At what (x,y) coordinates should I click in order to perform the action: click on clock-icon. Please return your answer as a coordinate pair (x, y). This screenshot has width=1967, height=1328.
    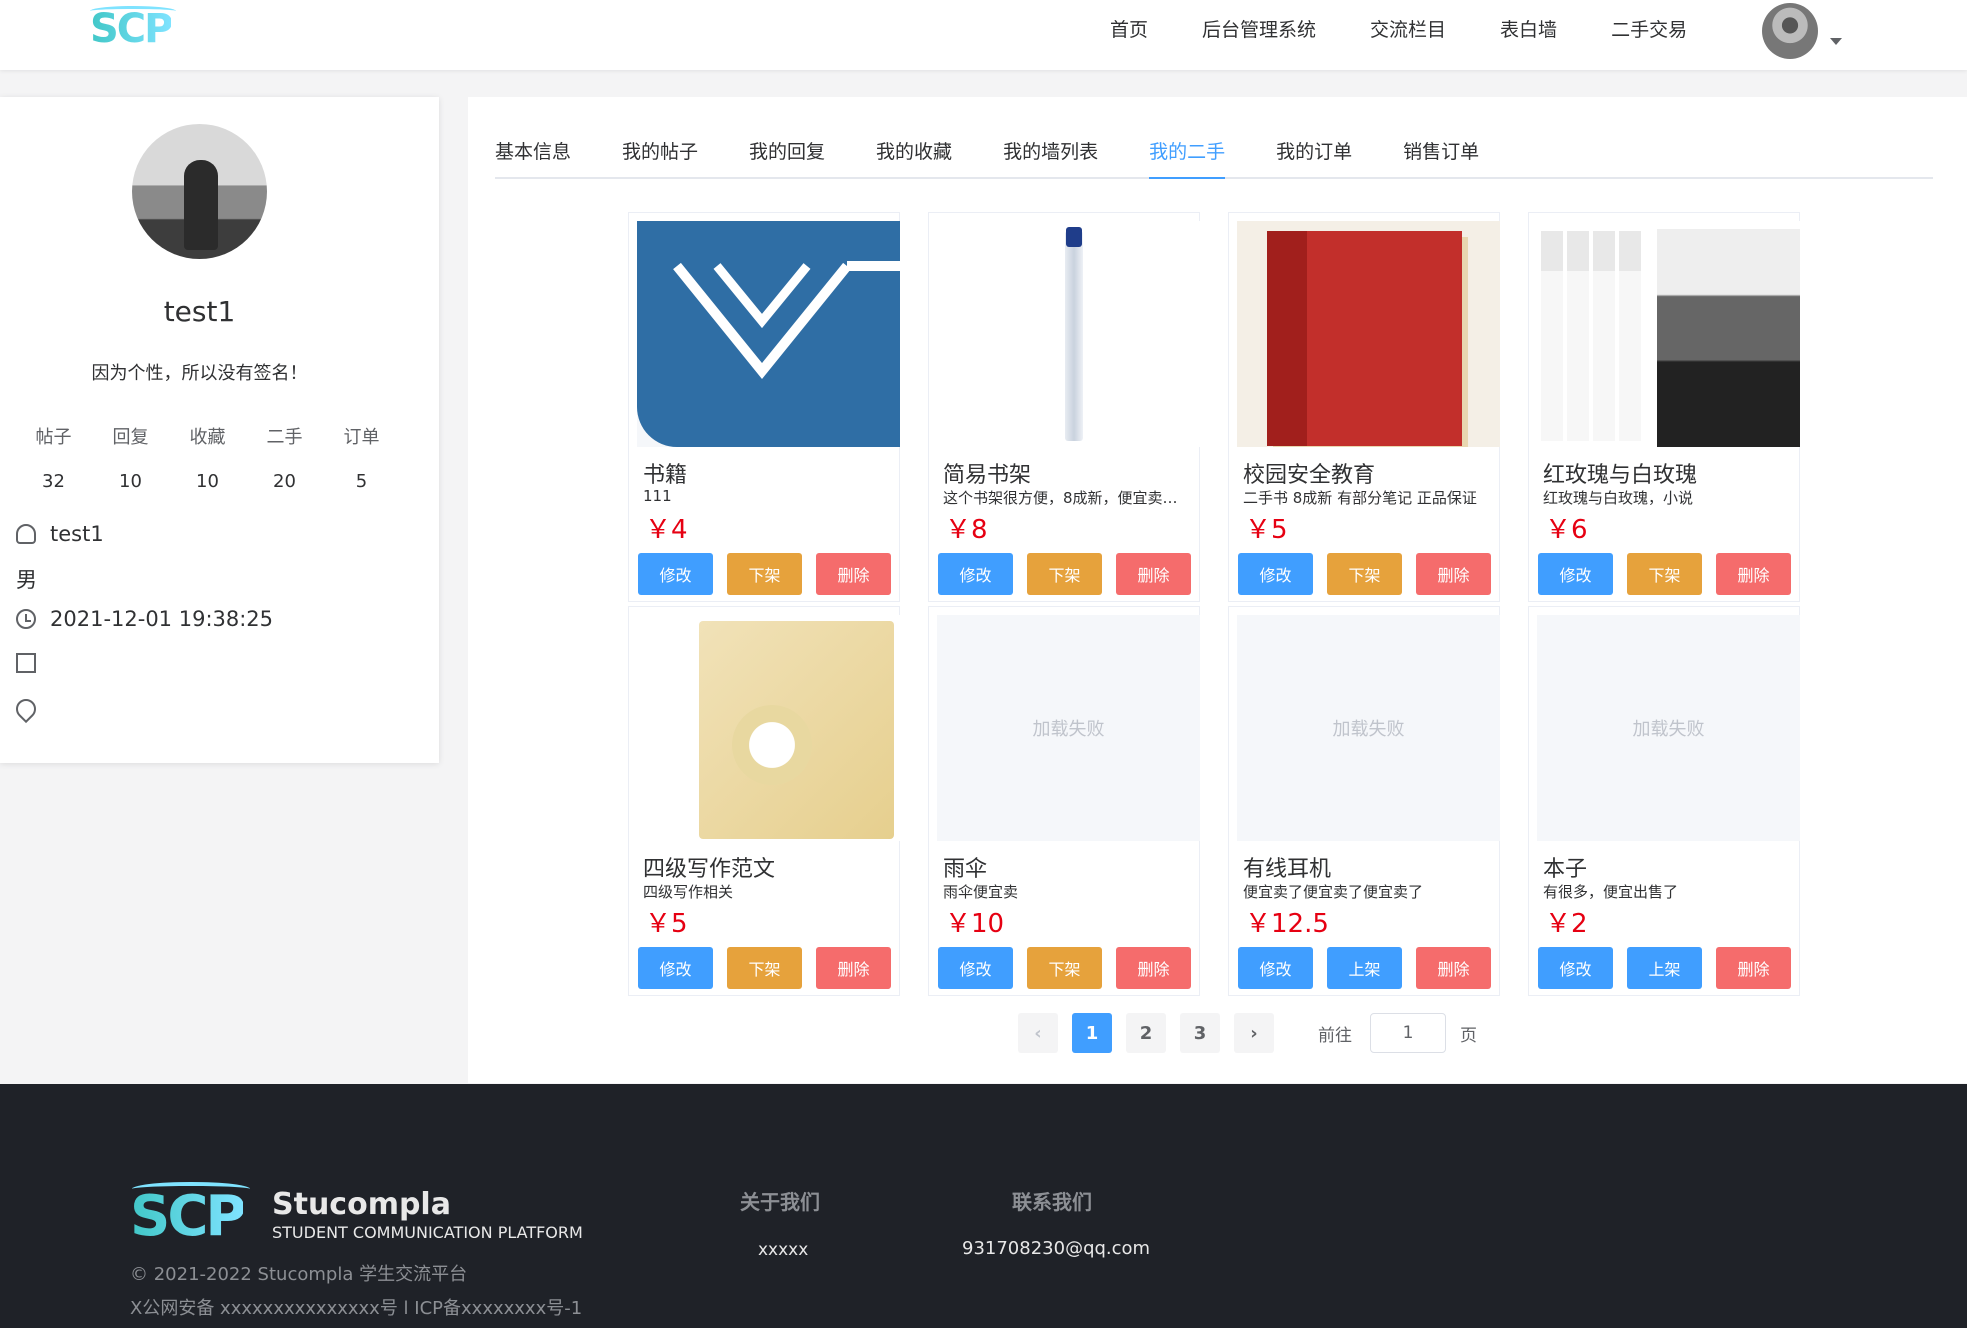
    Looking at the image, I should click on (26, 619).